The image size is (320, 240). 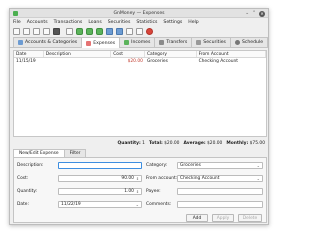 I want to click on maximize-icon: ⌃, so click(x=254, y=14).